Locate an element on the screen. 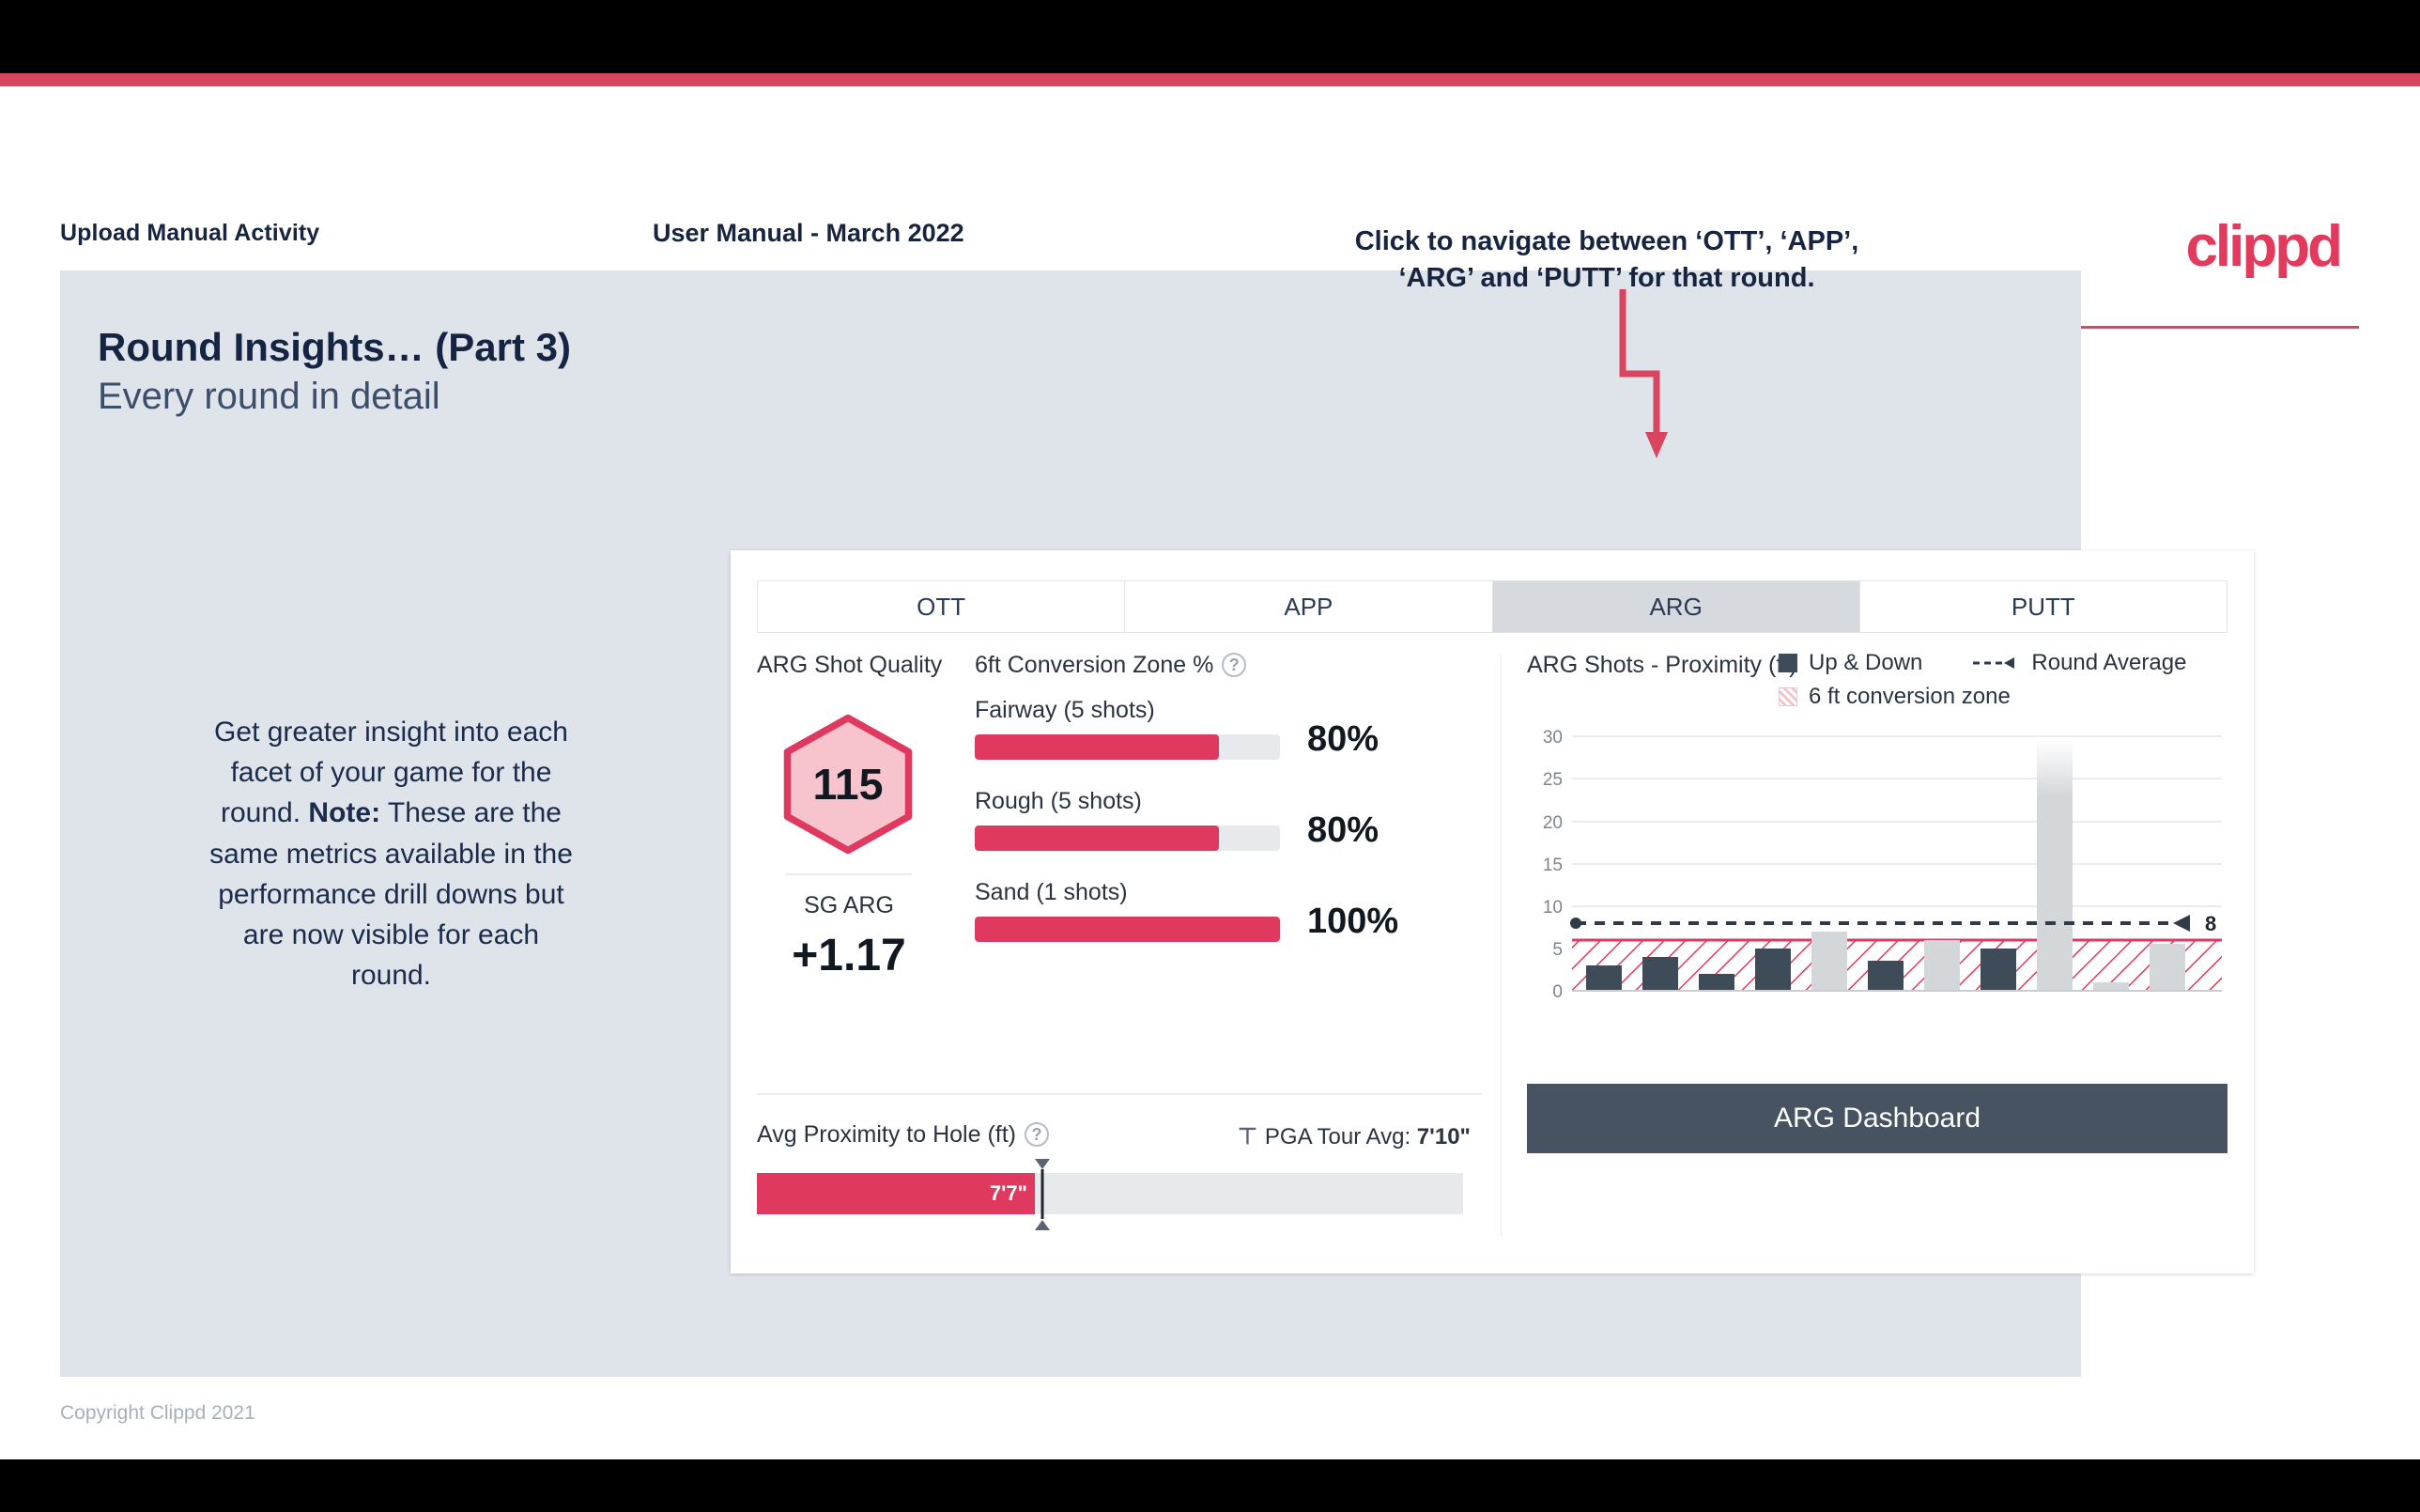 This screenshot has height=1512, width=2420. page-subtitle: Every round in detail is located at coordinates (269, 396).